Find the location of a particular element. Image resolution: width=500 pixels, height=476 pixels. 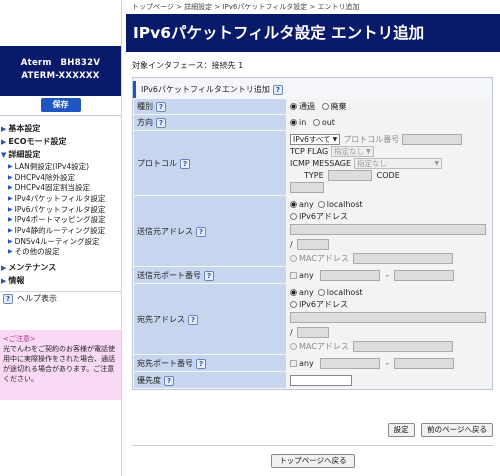

dst-mac-input is located at coordinates (402, 346).